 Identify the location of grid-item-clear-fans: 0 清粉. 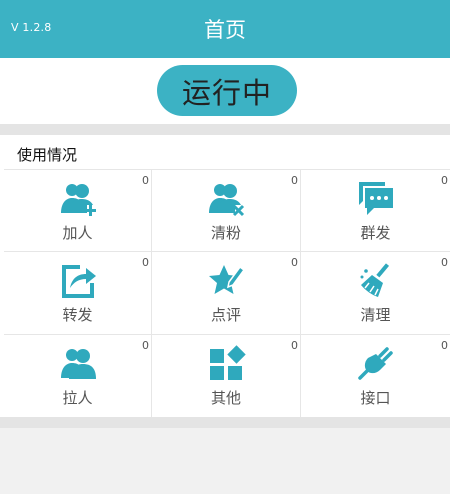
(226, 211).